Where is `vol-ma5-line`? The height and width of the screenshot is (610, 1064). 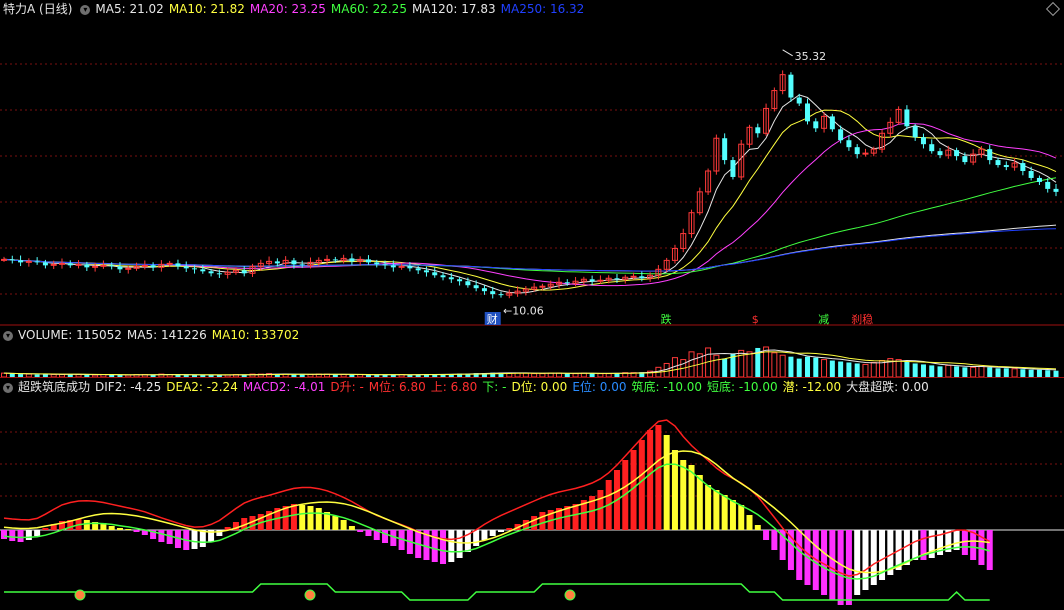
vol-ma5-line is located at coordinates (530, 362).